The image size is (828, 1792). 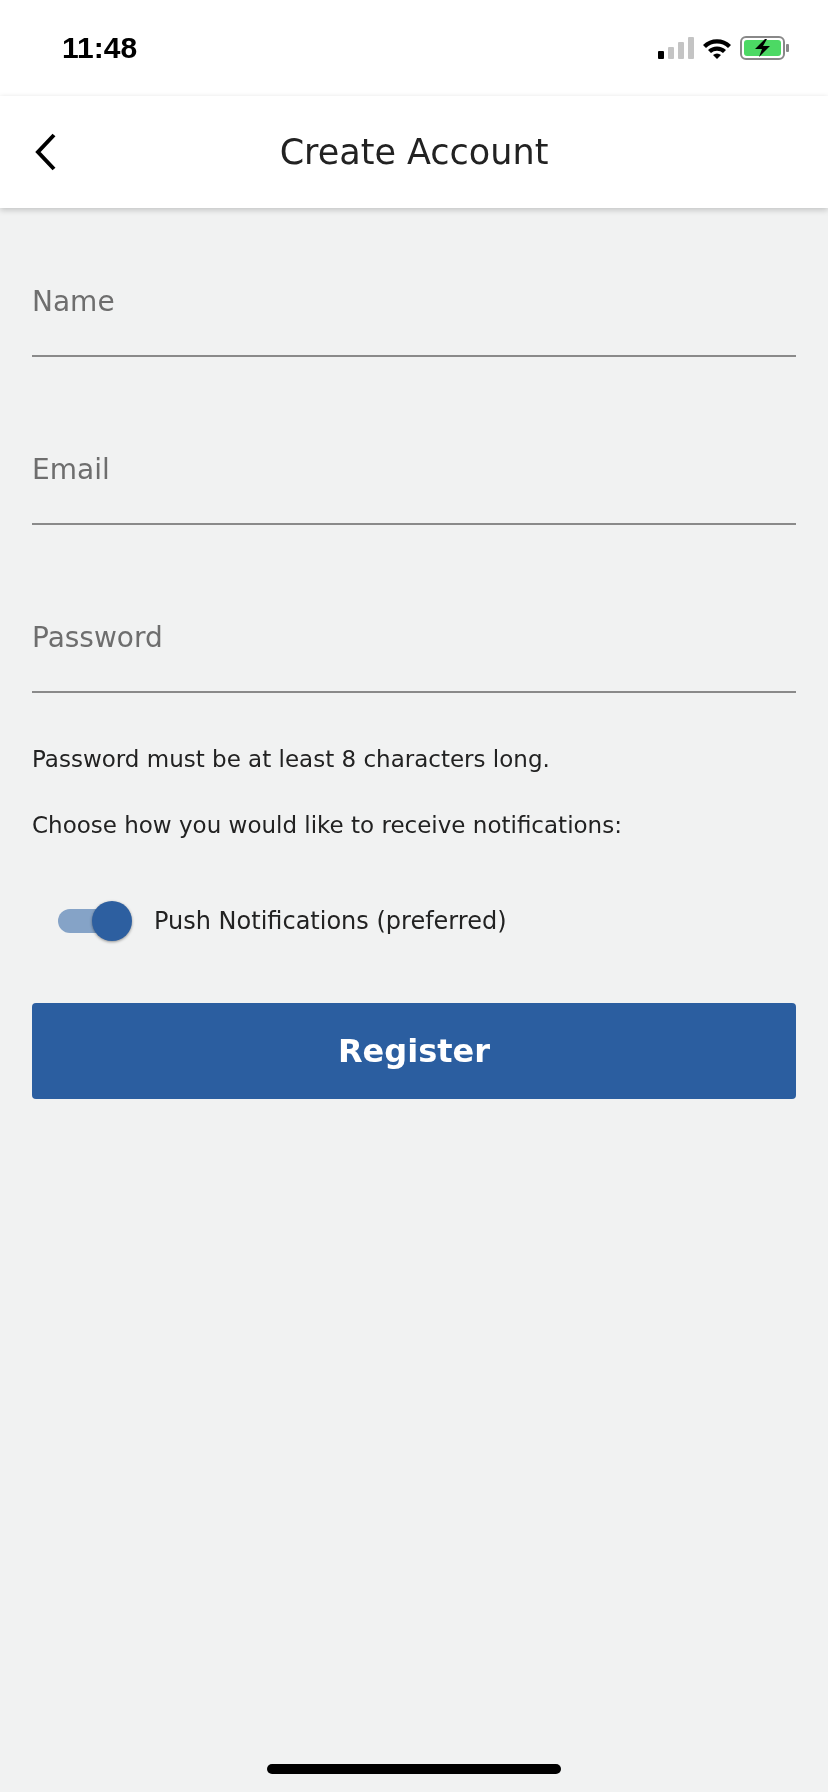 What do you see at coordinates (100, 48) in the screenshot?
I see `status-time: 11:48` at bounding box center [100, 48].